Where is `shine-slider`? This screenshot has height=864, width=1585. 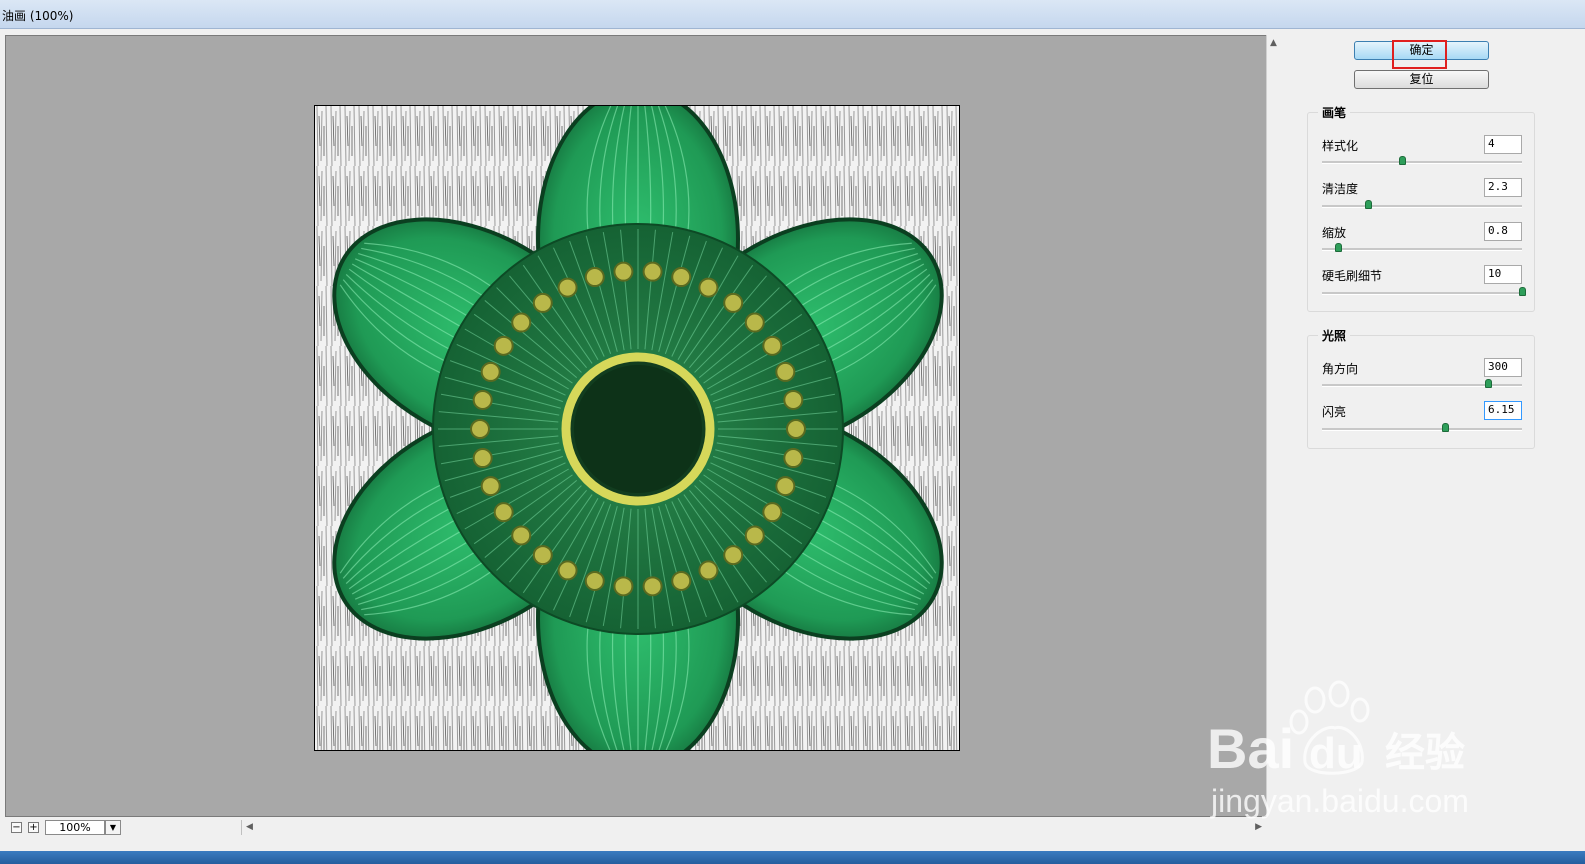
shine-slider is located at coordinates (1422, 427).